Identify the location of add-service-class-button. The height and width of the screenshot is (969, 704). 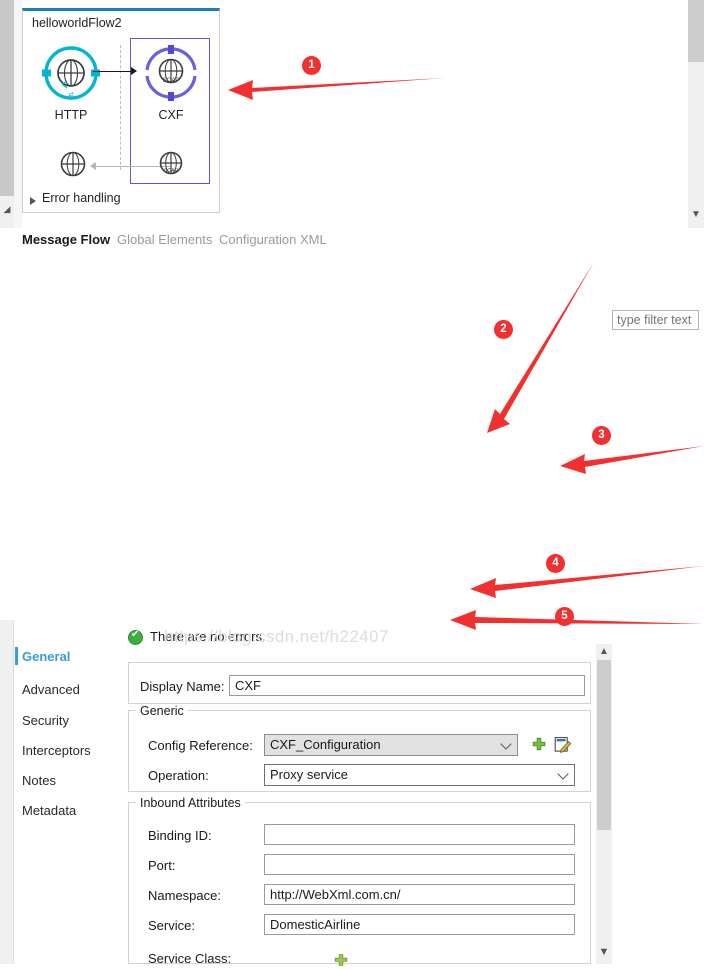
(341, 960).